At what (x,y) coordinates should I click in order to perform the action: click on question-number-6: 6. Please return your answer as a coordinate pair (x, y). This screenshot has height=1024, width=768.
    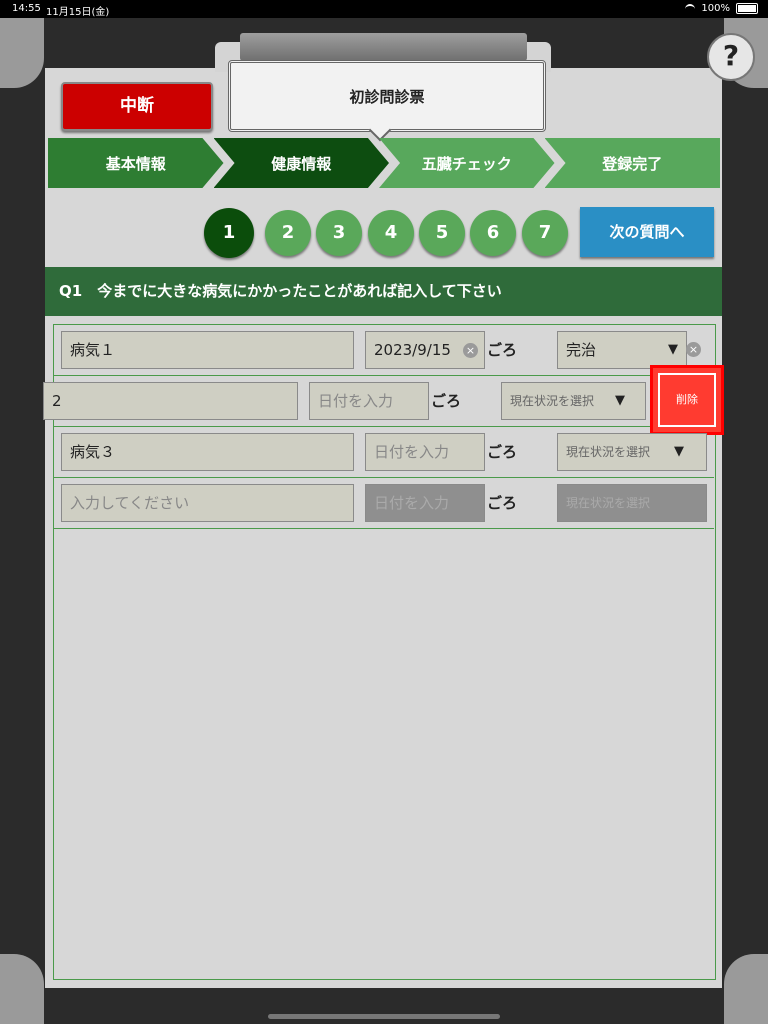
    Looking at the image, I should click on (493, 233).